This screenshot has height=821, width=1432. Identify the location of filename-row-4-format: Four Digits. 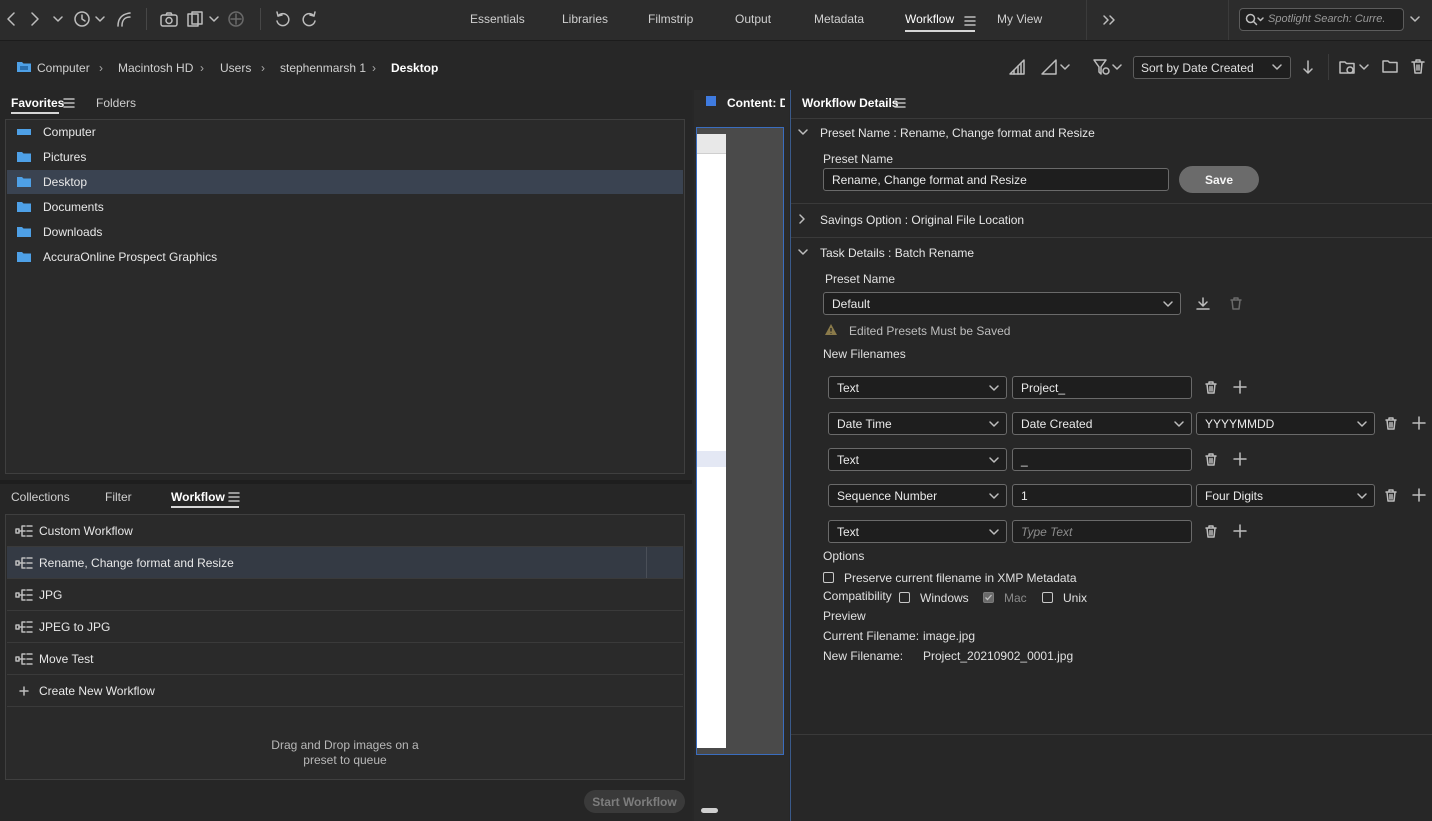
(1285, 495).